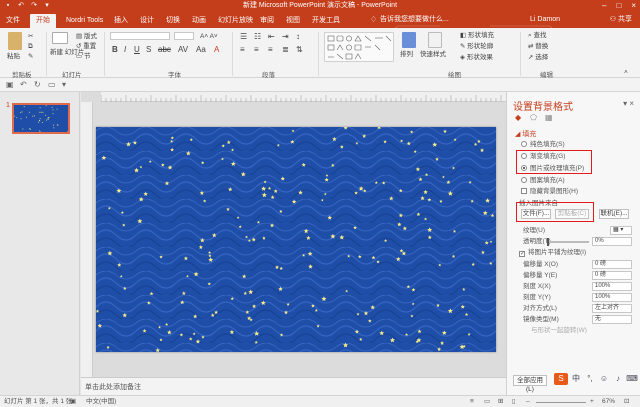 This screenshot has height=407, width=640. Describe the element at coordinates (30, 36) in the screenshot. I see `cut-icon: ✂` at that location.